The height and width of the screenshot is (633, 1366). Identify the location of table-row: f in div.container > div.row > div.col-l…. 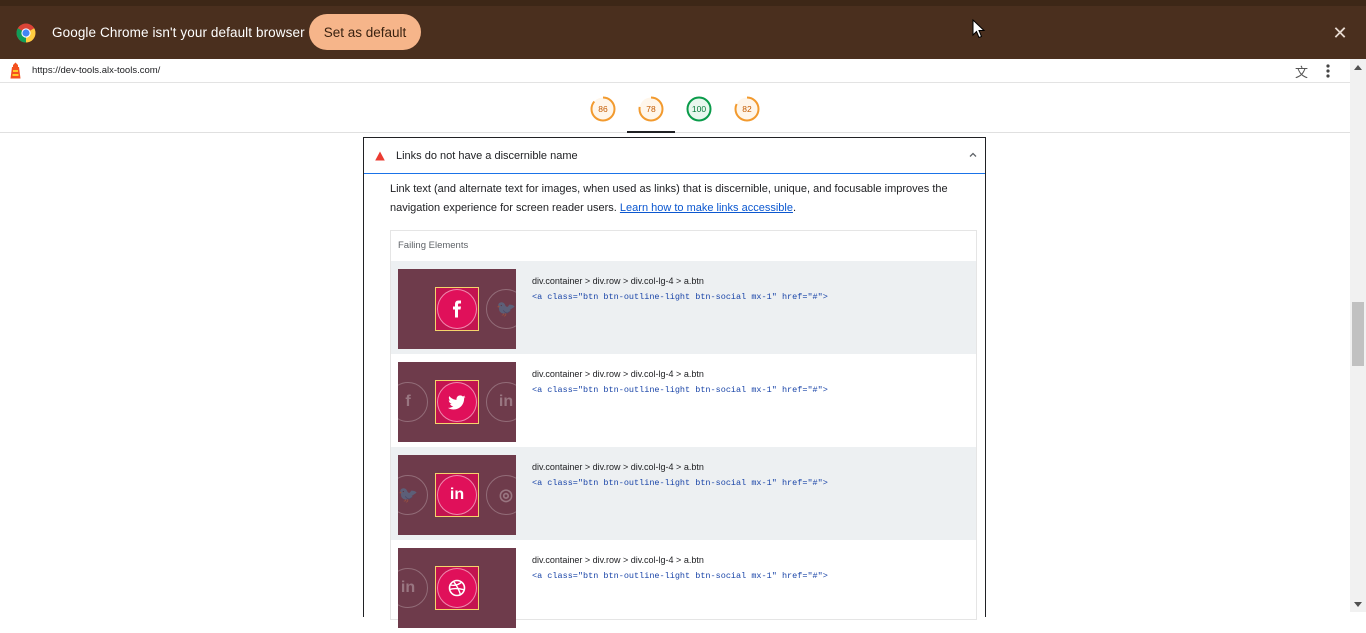
(683, 400).